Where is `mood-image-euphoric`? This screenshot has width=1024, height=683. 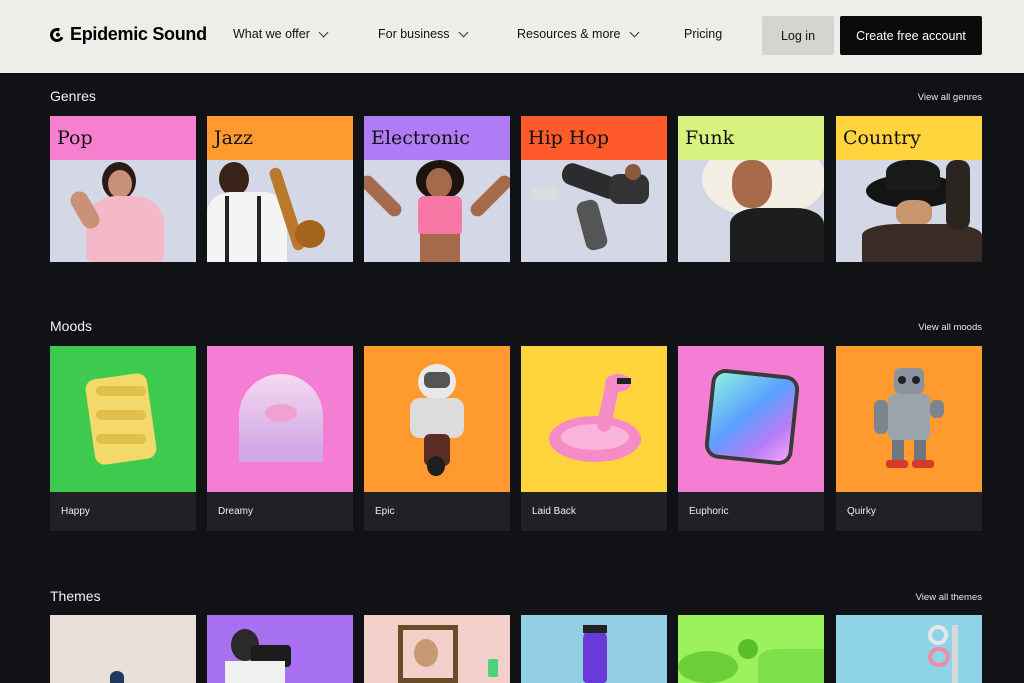
mood-image-euphoric is located at coordinates (751, 419).